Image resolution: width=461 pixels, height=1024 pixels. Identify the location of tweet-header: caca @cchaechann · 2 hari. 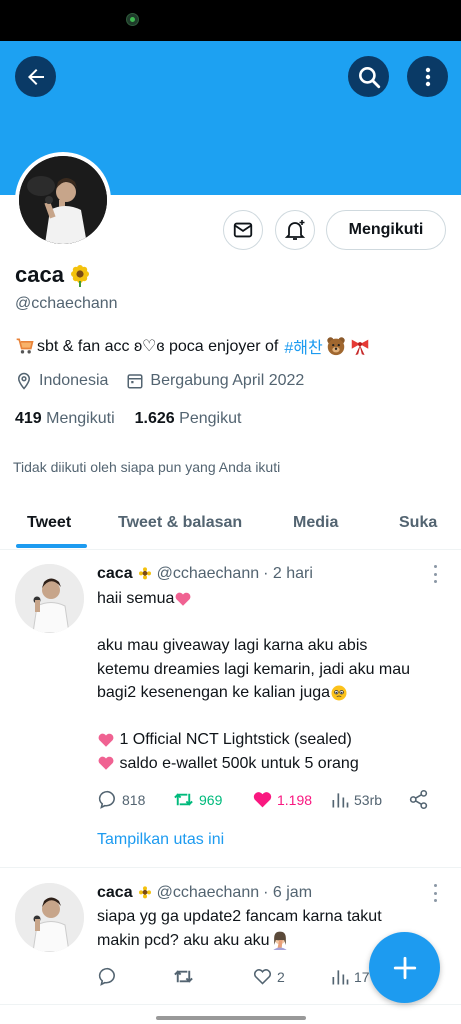
(205, 574).